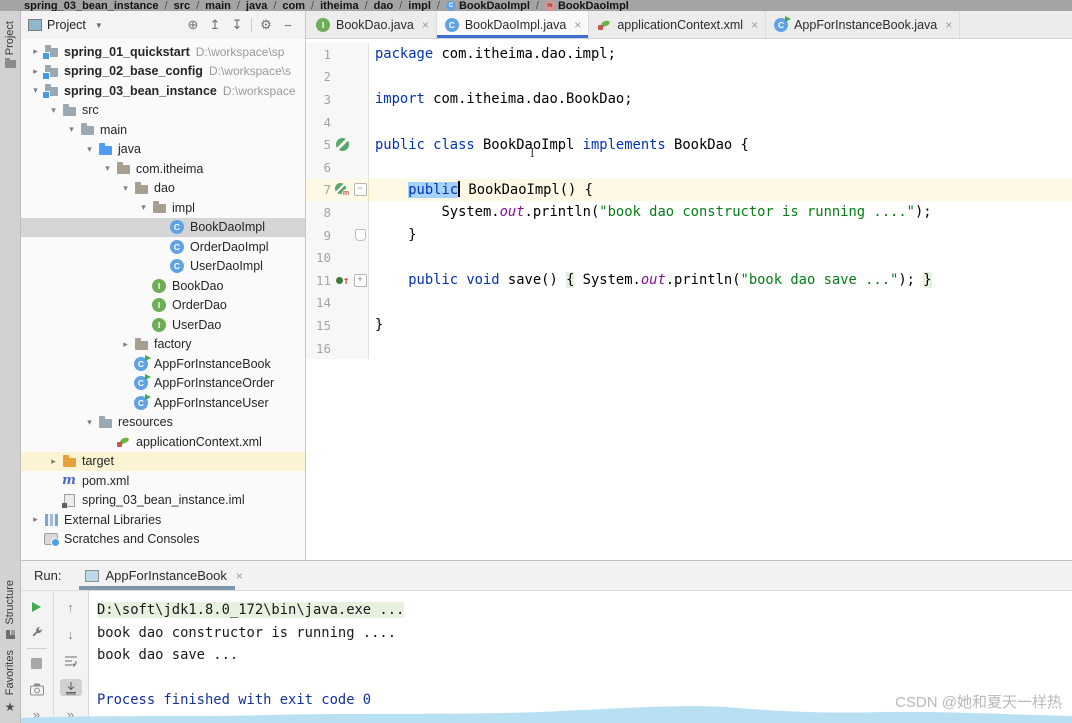 The height and width of the screenshot is (723, 1072). I want to click on tree-item-label: pom.xml, so click(106, 480).